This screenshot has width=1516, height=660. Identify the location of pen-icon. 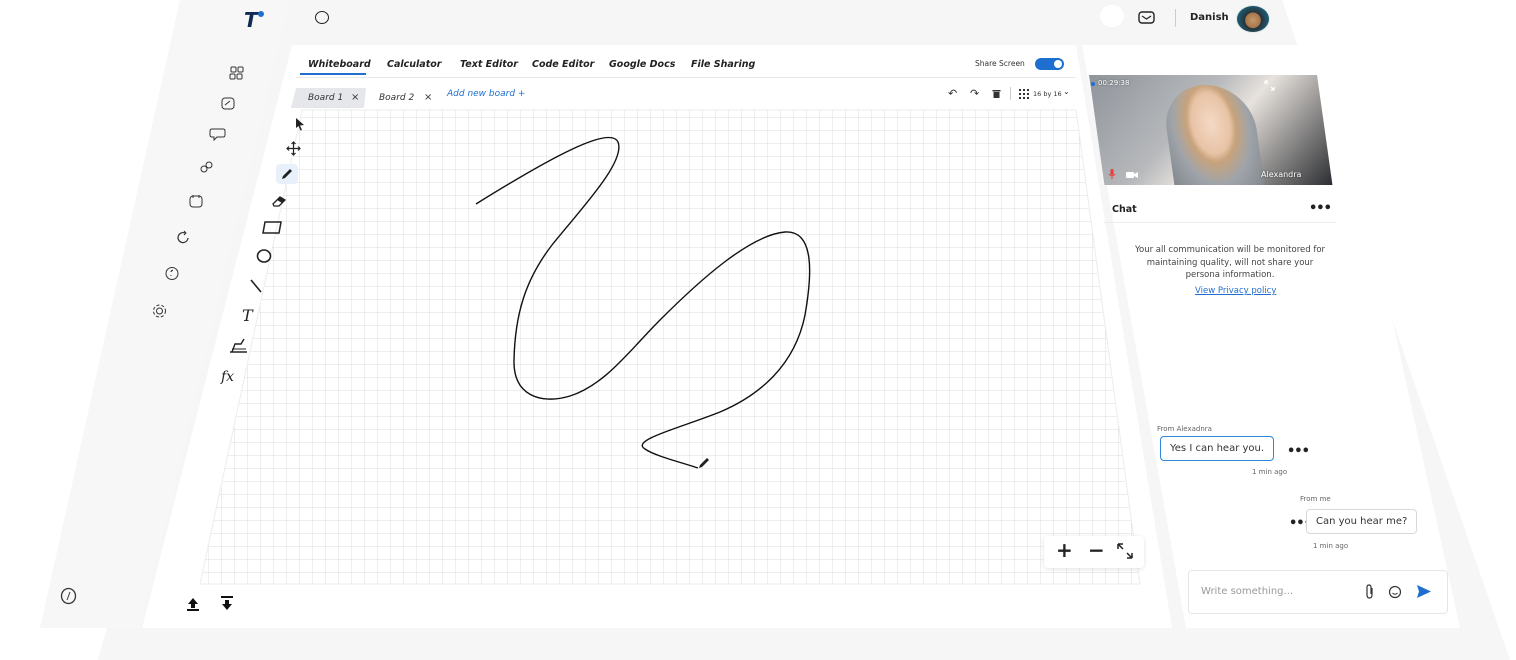
(287, 174).